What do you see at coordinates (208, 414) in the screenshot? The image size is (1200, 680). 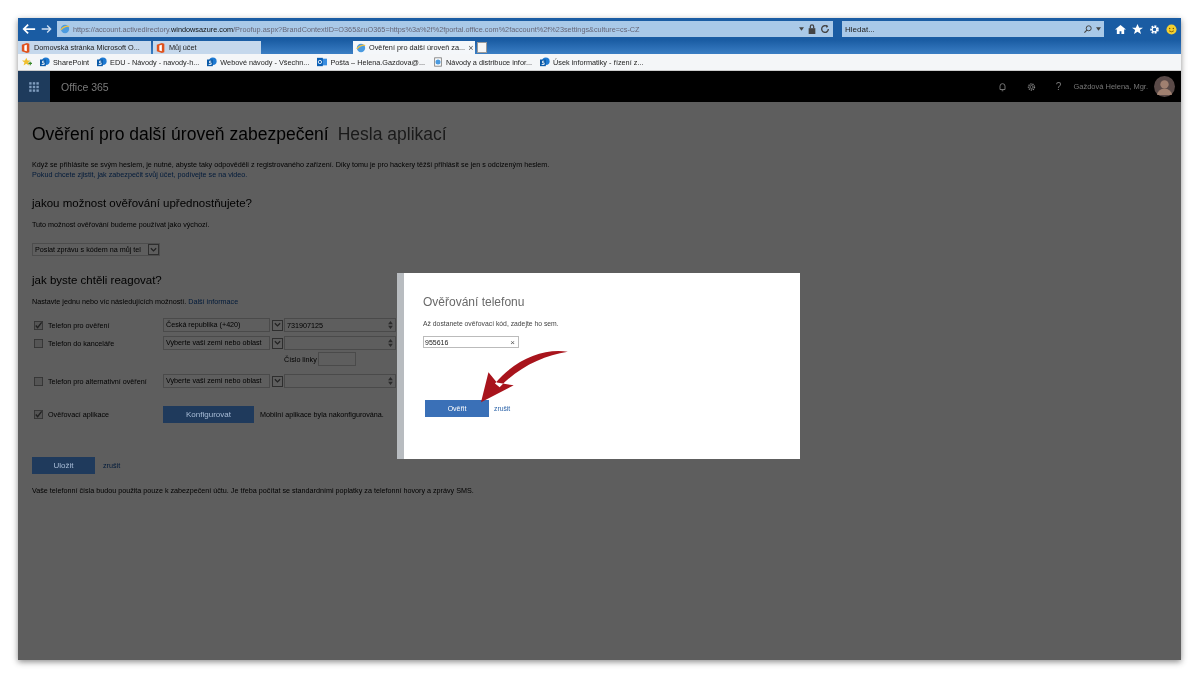 I see `configure-button: Konfigurovat` at bounding box center [208, 414].